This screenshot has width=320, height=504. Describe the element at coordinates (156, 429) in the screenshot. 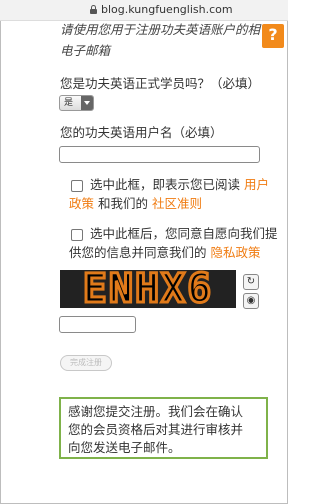

I see `notice-line2: 您的会员资格后对其进行审核并` at that location.